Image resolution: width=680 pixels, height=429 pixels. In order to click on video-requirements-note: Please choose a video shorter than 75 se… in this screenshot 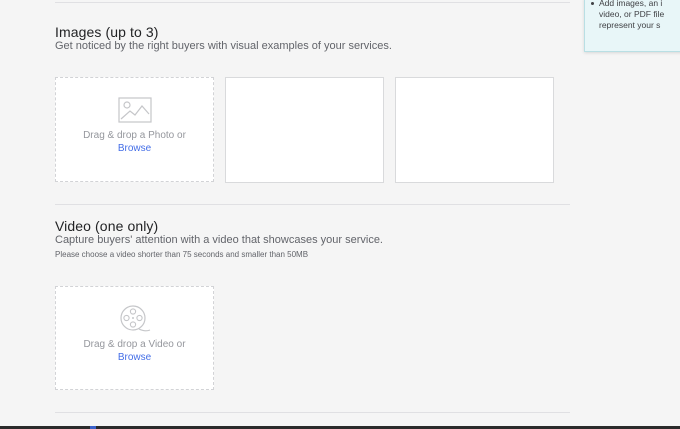, I will do `click(182, 254)`.